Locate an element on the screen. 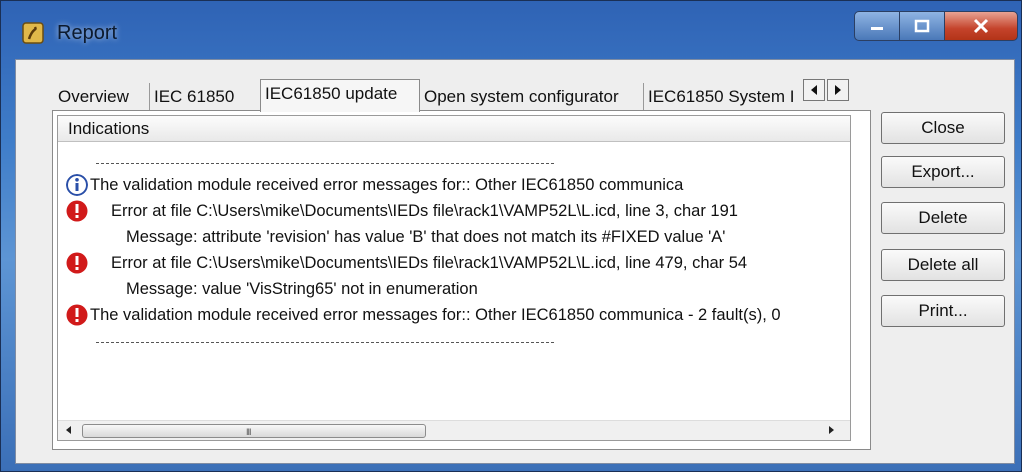 Image resolution: width=1022 pixels, height=472 pixels. maximize-icon is located at coordinates (922, 26).